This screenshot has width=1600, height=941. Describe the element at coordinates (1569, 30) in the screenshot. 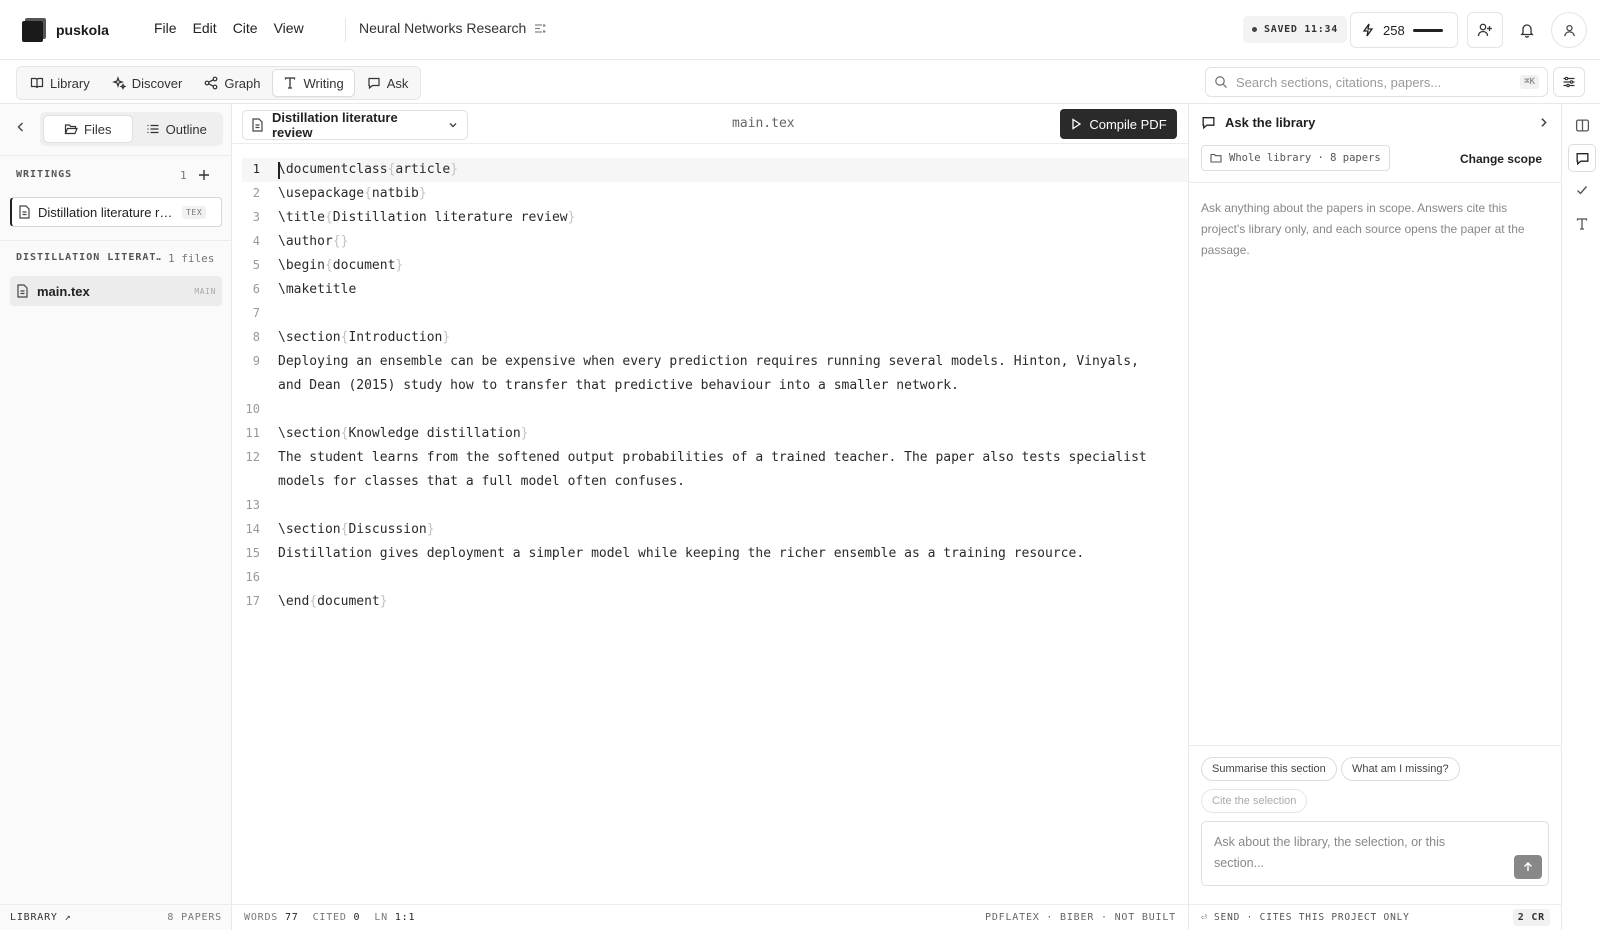

I see `user-menu-button` at that location.